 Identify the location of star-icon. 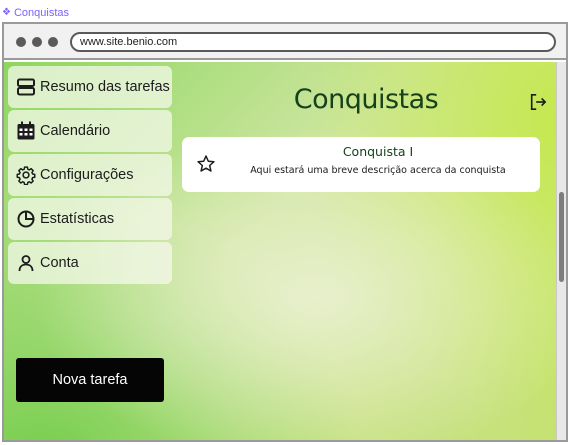
(206, 163).